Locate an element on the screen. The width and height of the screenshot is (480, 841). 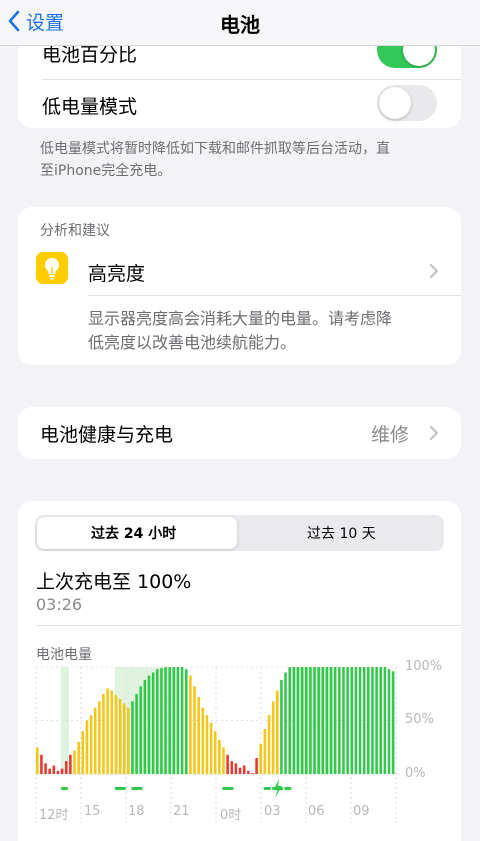
low-power-footnote: 低电量模式将暂时降低如下载和邮件抓取等后台活动，直 至iPhone完全充电。 is located at coordinates (215, 160).